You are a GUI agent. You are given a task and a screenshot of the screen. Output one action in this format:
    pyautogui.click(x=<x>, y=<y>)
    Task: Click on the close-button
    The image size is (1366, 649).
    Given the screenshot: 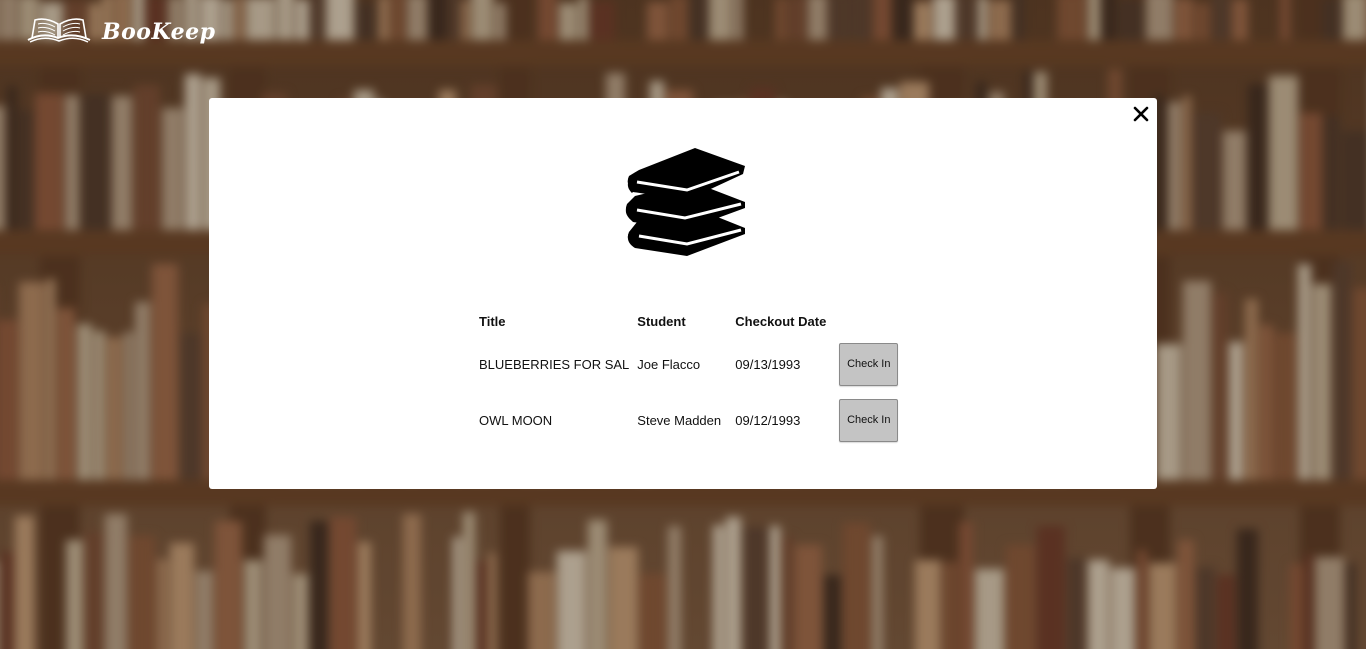 What is the action you would take?
    pyautogui.click(x=1141, y=114)
    